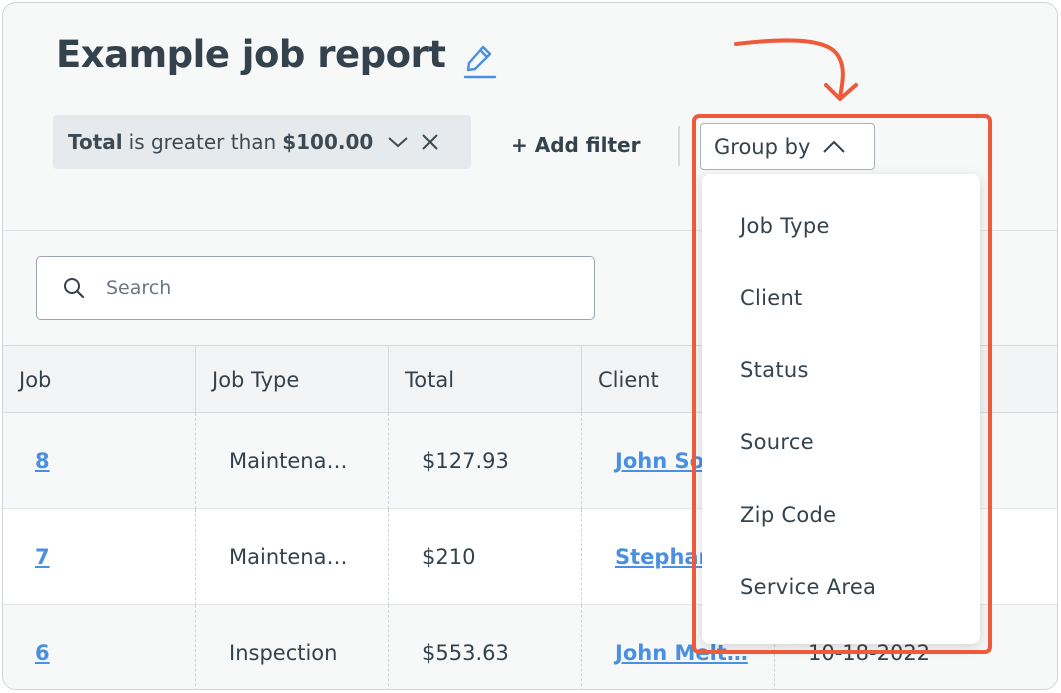 Image resolution: width=1061 pixels, height=693 pixels. What do you see at coordinates (42, 653) in the screenshot?
I see `job-link: 6` at bounding box center [42, 653].